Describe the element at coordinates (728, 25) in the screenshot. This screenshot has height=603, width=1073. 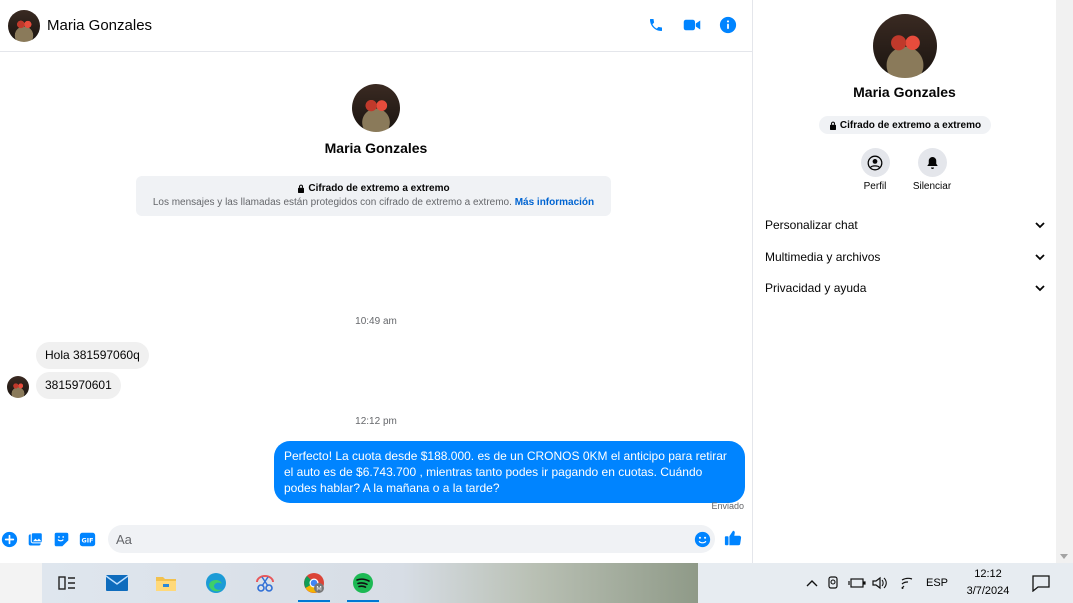
I see `info-icon` at that location.